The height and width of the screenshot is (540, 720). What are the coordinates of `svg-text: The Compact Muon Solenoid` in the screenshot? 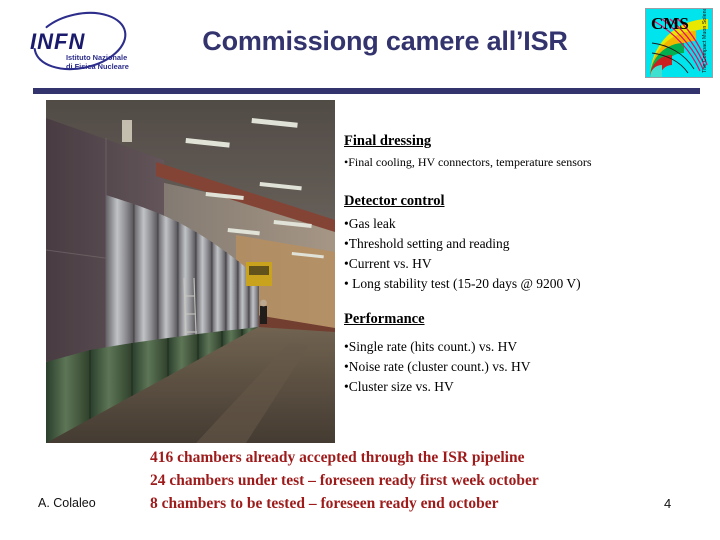 It's located at (705, 41).